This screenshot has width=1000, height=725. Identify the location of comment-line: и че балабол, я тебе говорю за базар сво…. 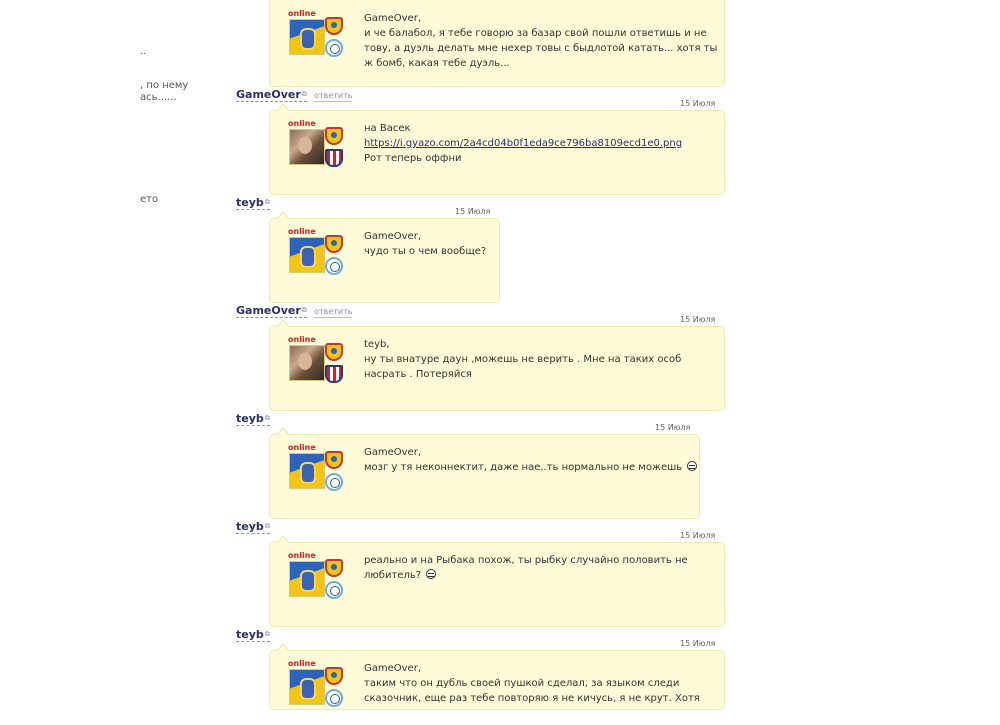
(535, 33).